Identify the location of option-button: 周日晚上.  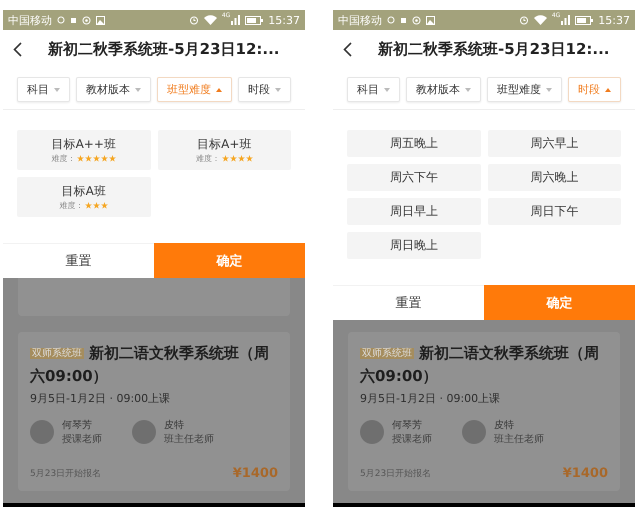
(413, 245).